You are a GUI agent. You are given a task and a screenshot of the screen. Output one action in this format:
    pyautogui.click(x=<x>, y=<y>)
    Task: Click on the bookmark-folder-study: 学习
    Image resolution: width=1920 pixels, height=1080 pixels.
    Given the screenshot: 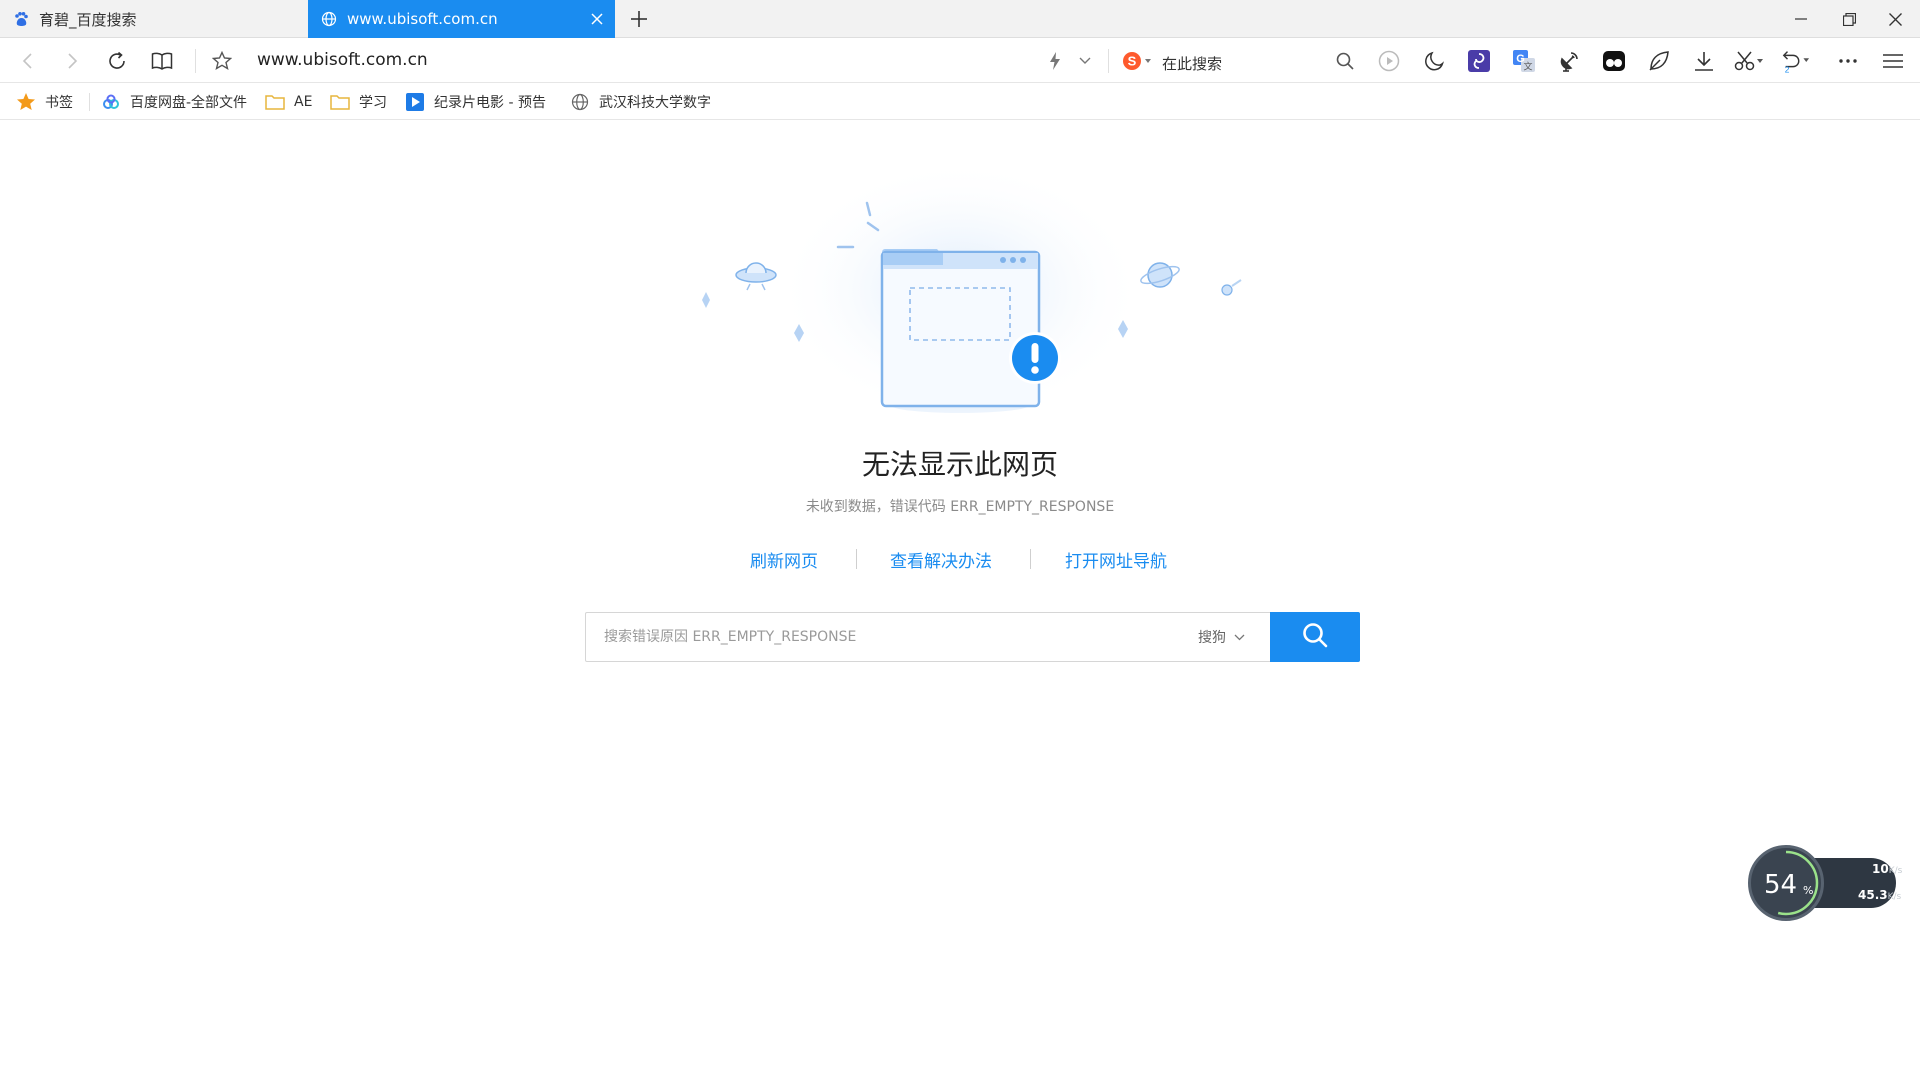 What is the action you would take?
    pyautogui.click(x=365, y=101)
    